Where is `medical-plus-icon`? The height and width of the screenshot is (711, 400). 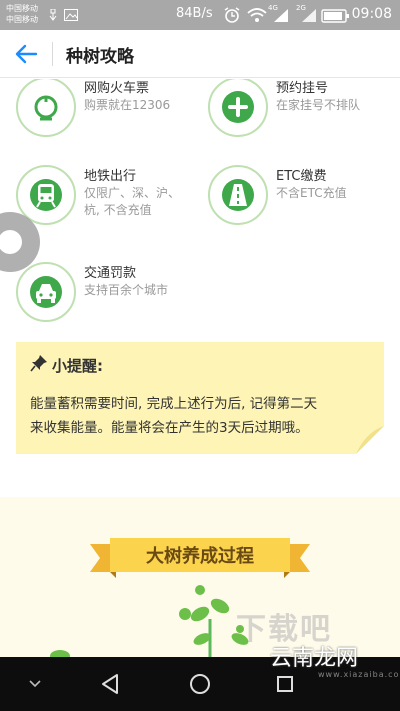 medical-plus-icon is located at coordinates (238, 107).